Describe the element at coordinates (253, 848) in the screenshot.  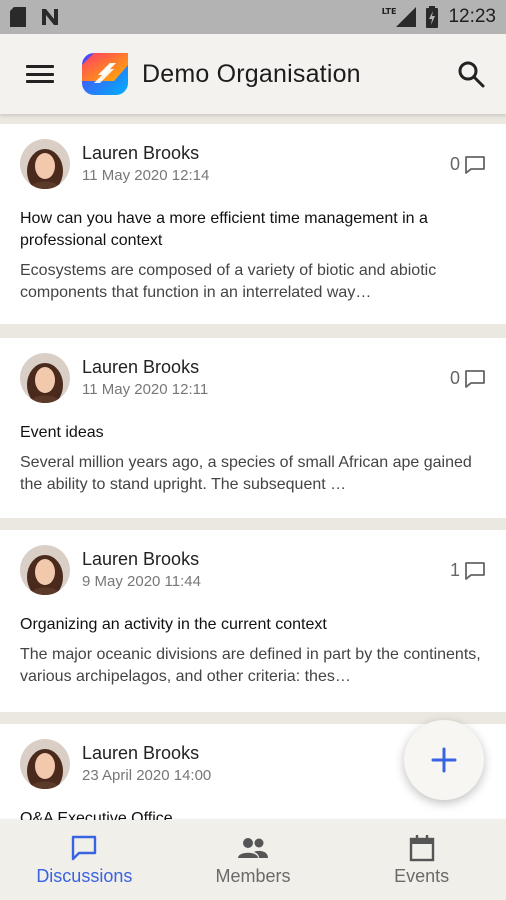
I see `people-icon` at that location.